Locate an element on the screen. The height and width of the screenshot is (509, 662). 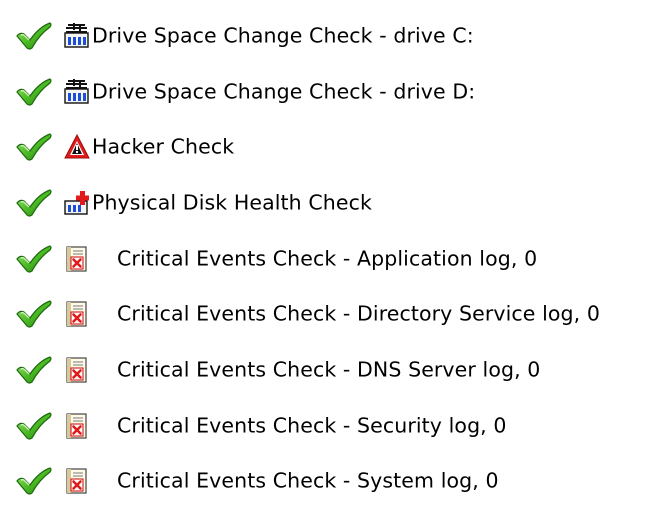
check-row: Critical Events Check - System log, 0 is located at coordinates (331, 481).